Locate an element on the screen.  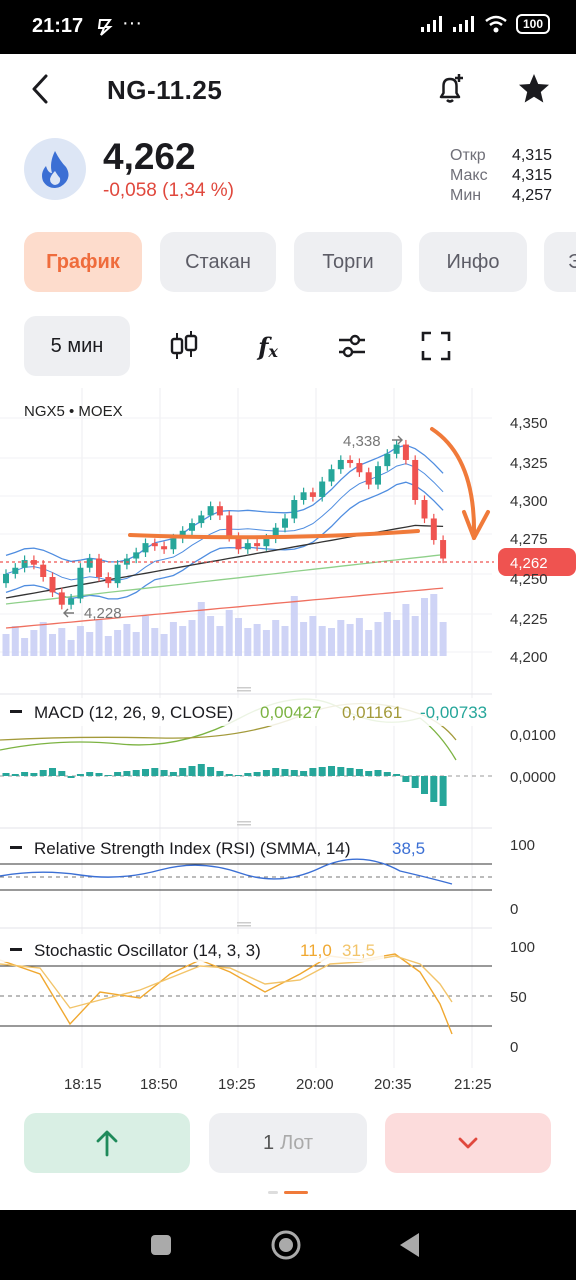
favorite-star-icon is located at coordinates (534, 89).